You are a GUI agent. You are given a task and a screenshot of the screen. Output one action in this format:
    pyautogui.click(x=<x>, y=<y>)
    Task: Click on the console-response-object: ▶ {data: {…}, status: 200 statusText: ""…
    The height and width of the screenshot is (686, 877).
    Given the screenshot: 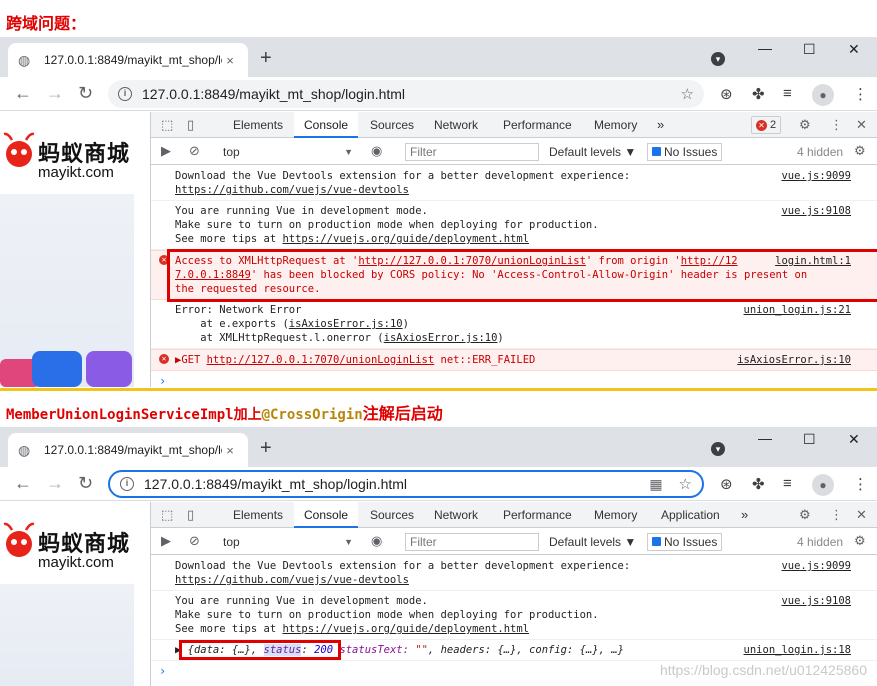 What is the action you would take?
    pyautogui.click(x=514, y=650)
    